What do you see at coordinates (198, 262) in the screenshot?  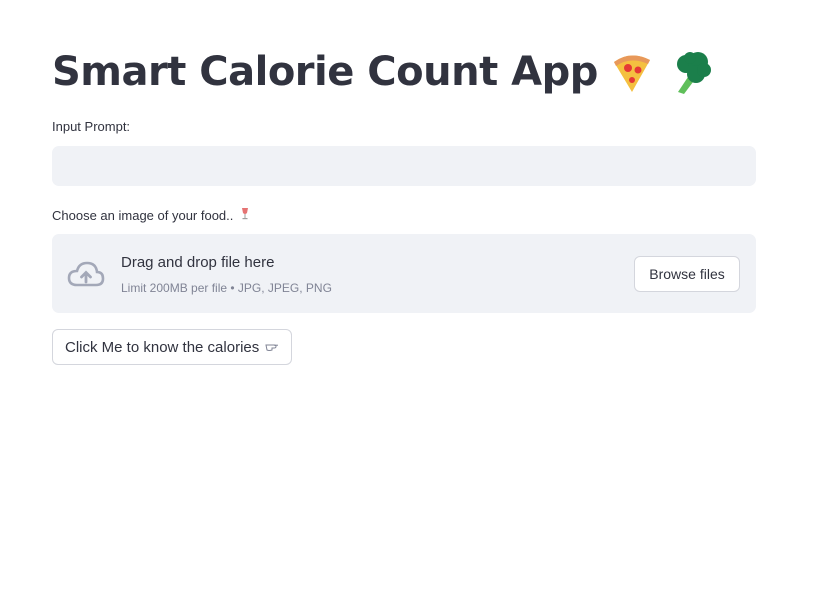 I see `dropzone-instruction: Drag and drop file here` at bounding box center [198, 262].